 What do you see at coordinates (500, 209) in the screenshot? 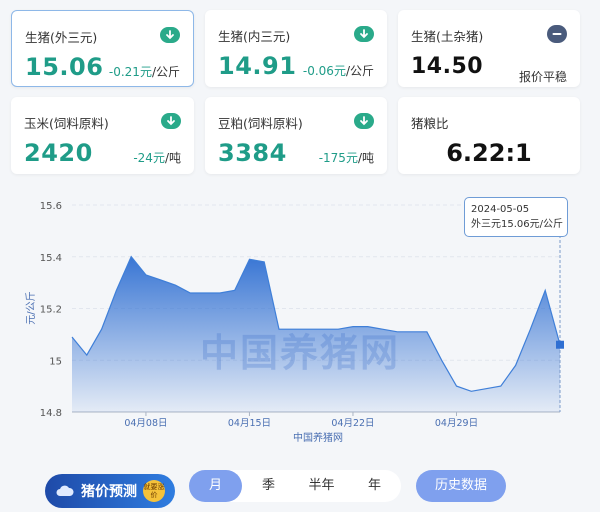
I see `tooltip-date: 2024-05-05` at bounding box center [500, 209].